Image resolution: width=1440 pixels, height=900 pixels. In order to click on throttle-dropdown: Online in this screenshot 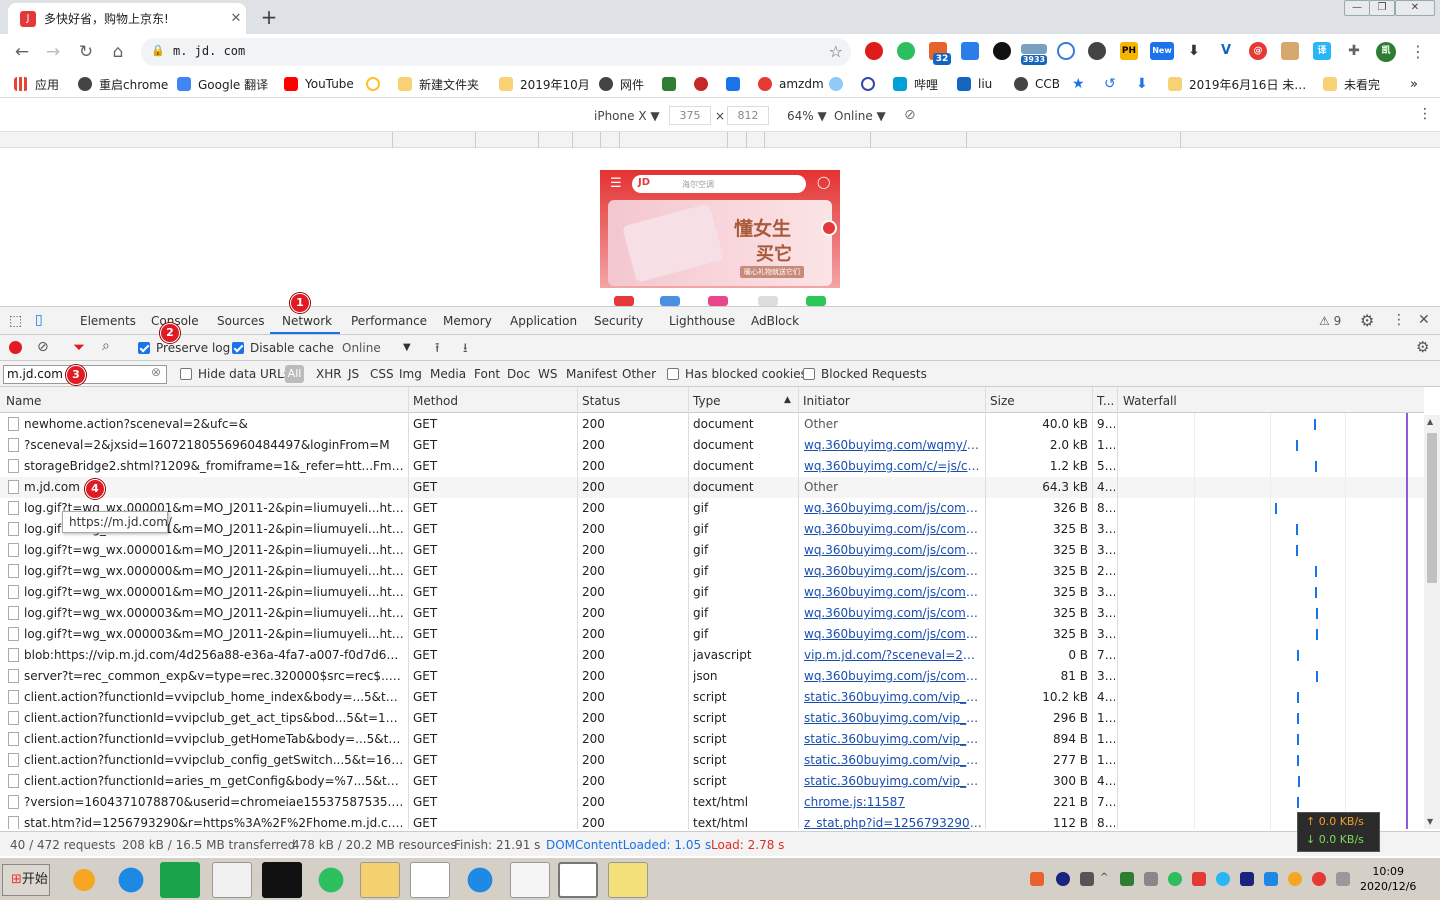, I will do `click(361, 348)`.